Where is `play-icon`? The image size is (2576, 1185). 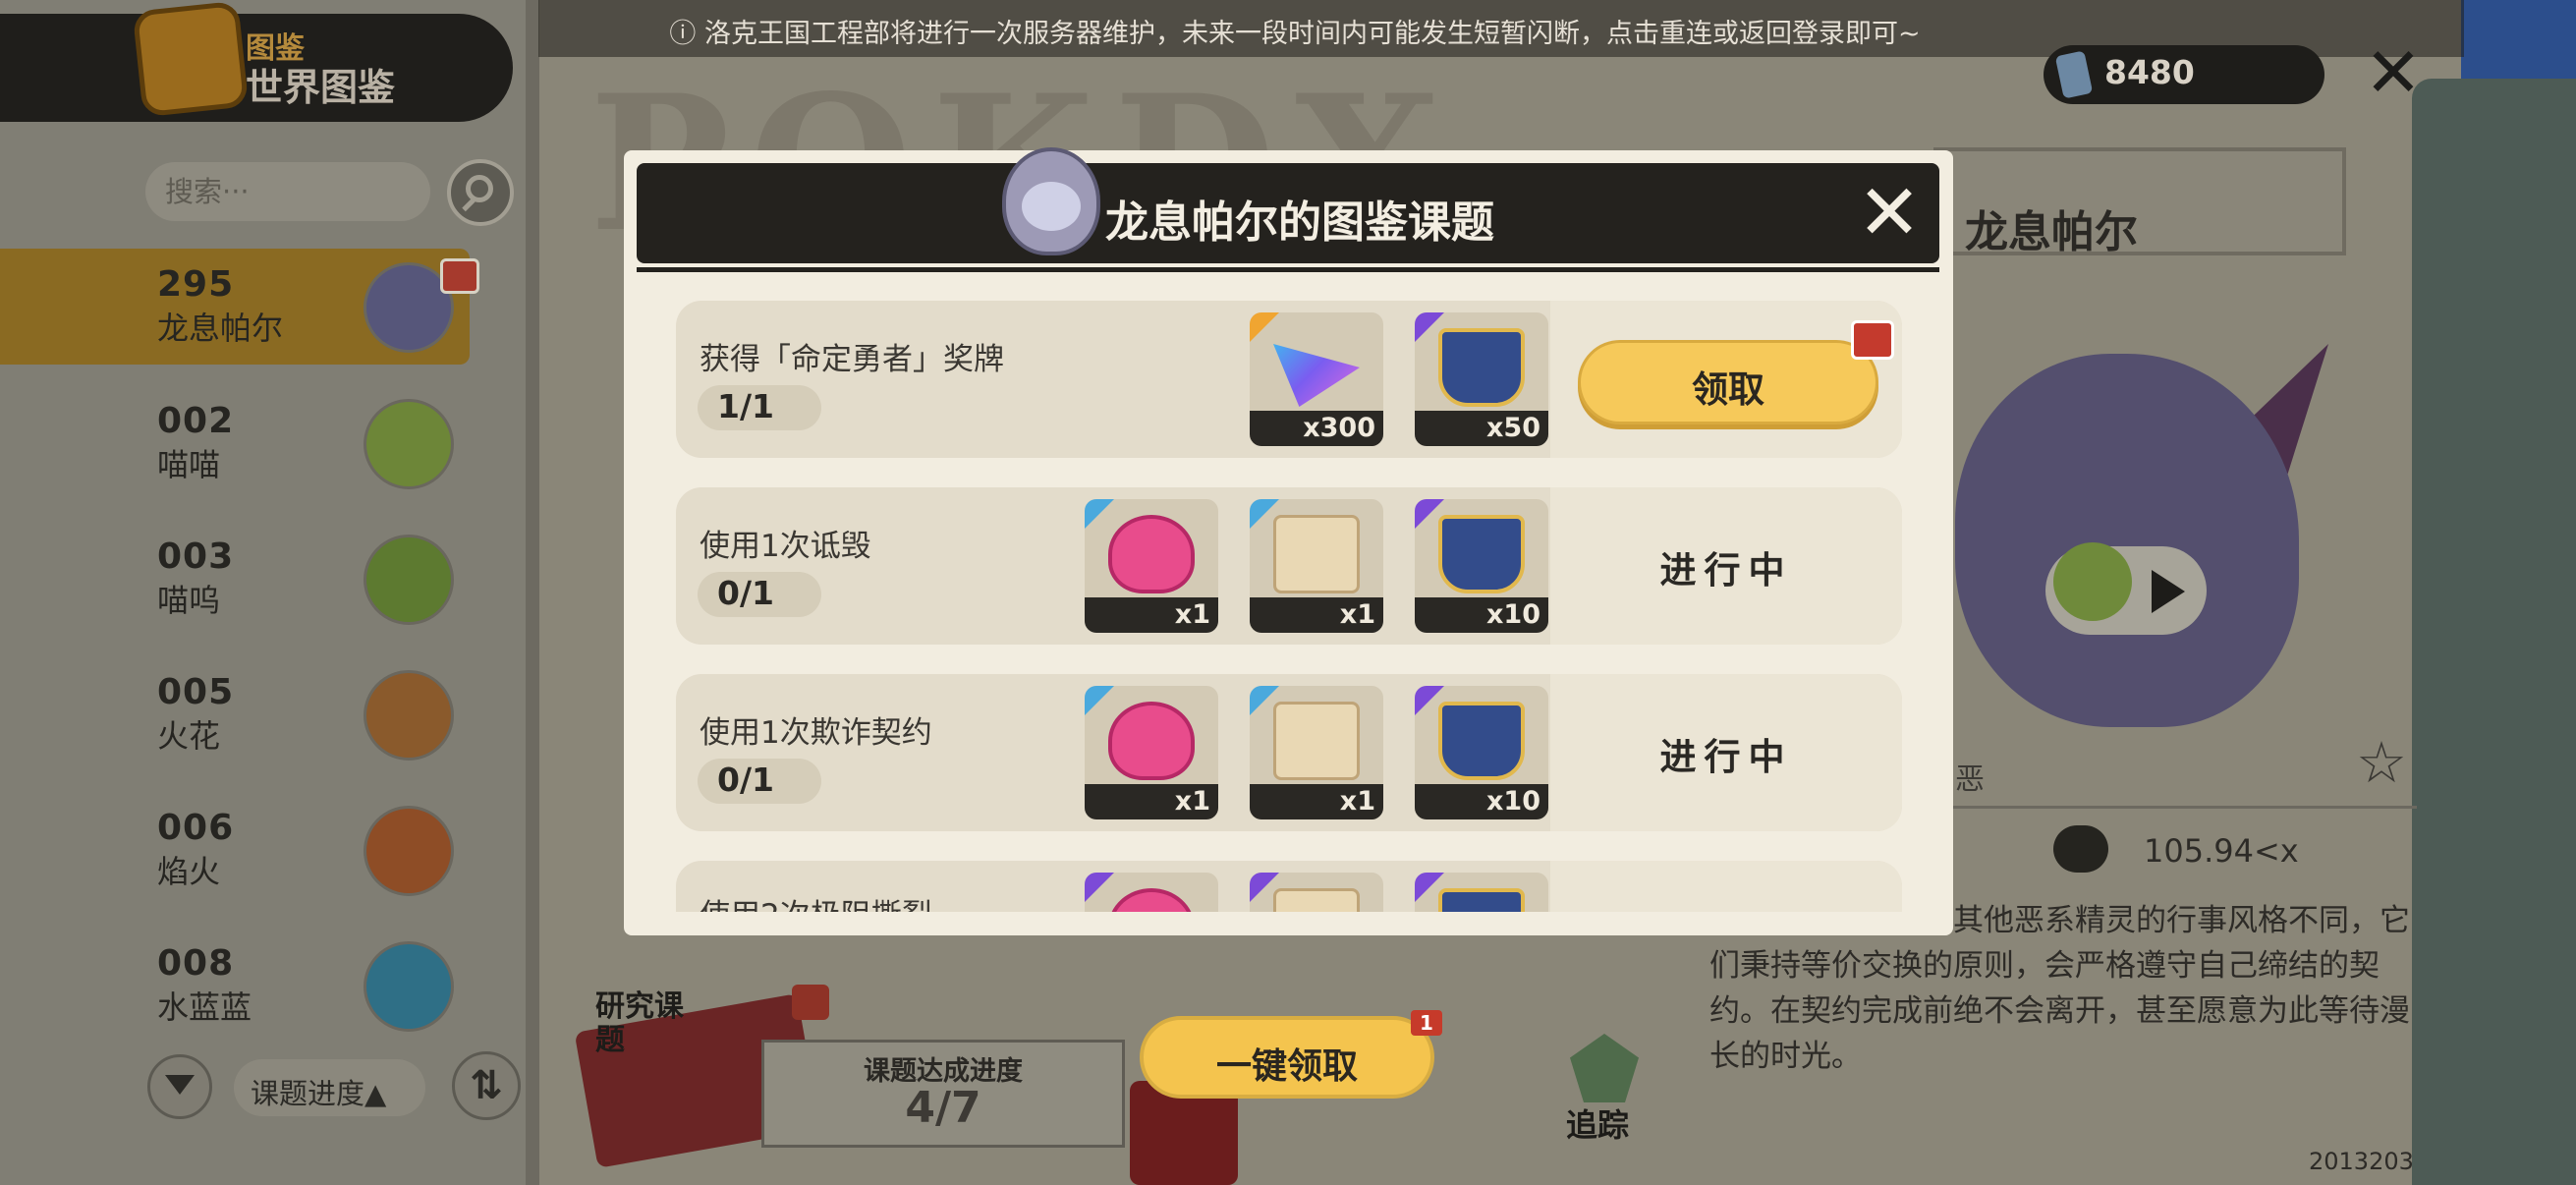 play-icon is located at coordinates (2168, 592).